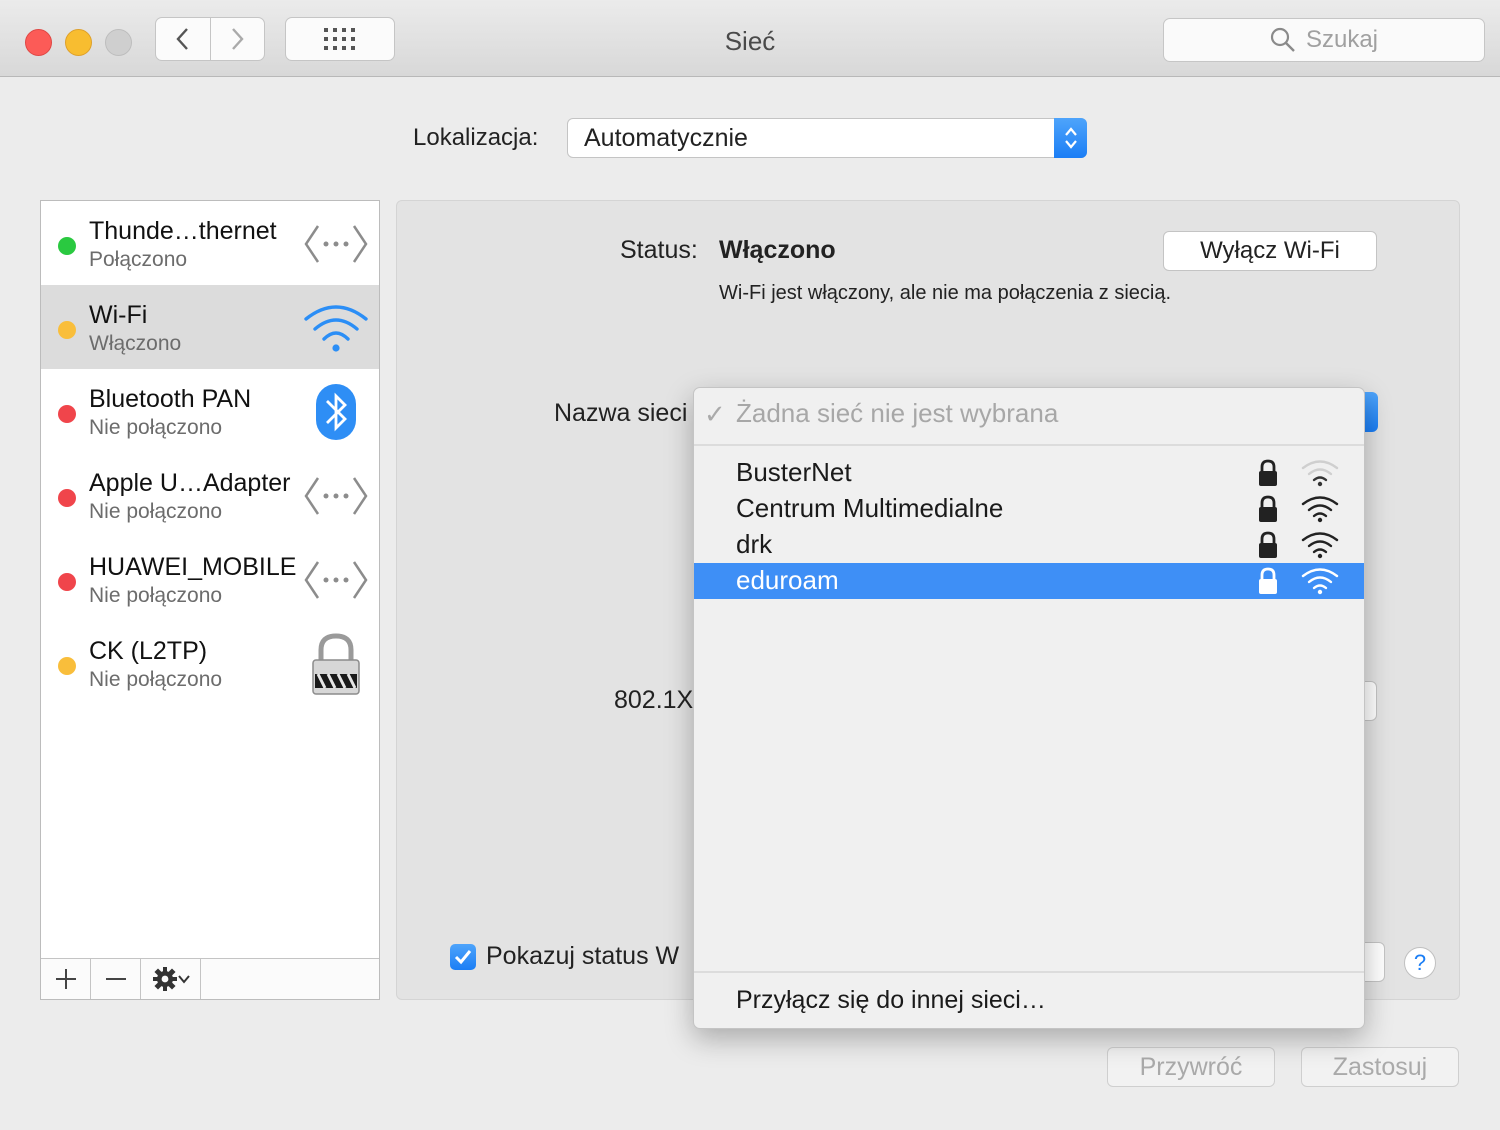 This screenshot has height=1130, width=1500. Describe the element at coordinates (193, 567) in the screenshot. I see `service-name: HUAWEI_MOBILE` at that location.